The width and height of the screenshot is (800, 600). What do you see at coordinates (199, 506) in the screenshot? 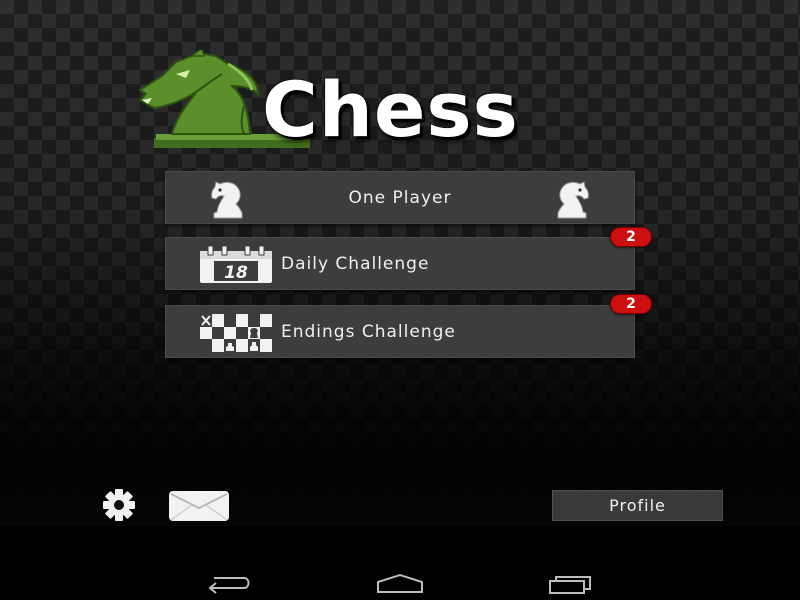
I see `envelope-icon` at bounding box center [199, 506].